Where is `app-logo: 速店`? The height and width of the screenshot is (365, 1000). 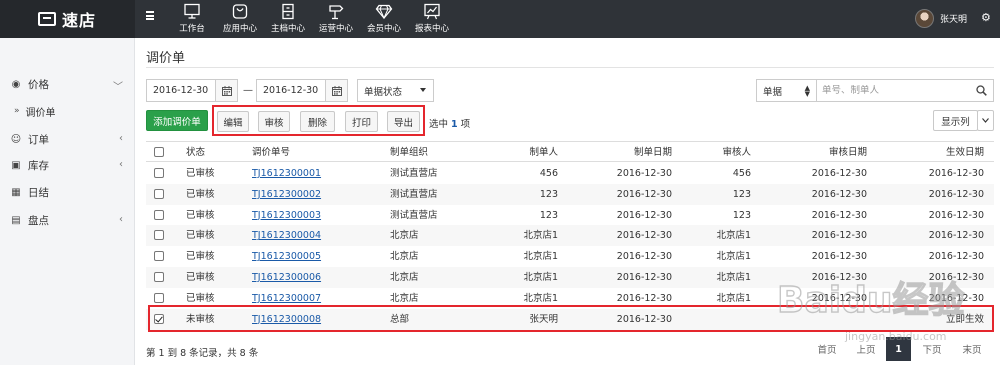 app-logo: 速店 is located at coordinates (67, 19).